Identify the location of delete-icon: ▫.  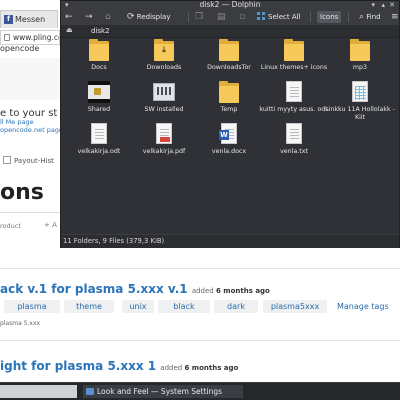
(242, 17).